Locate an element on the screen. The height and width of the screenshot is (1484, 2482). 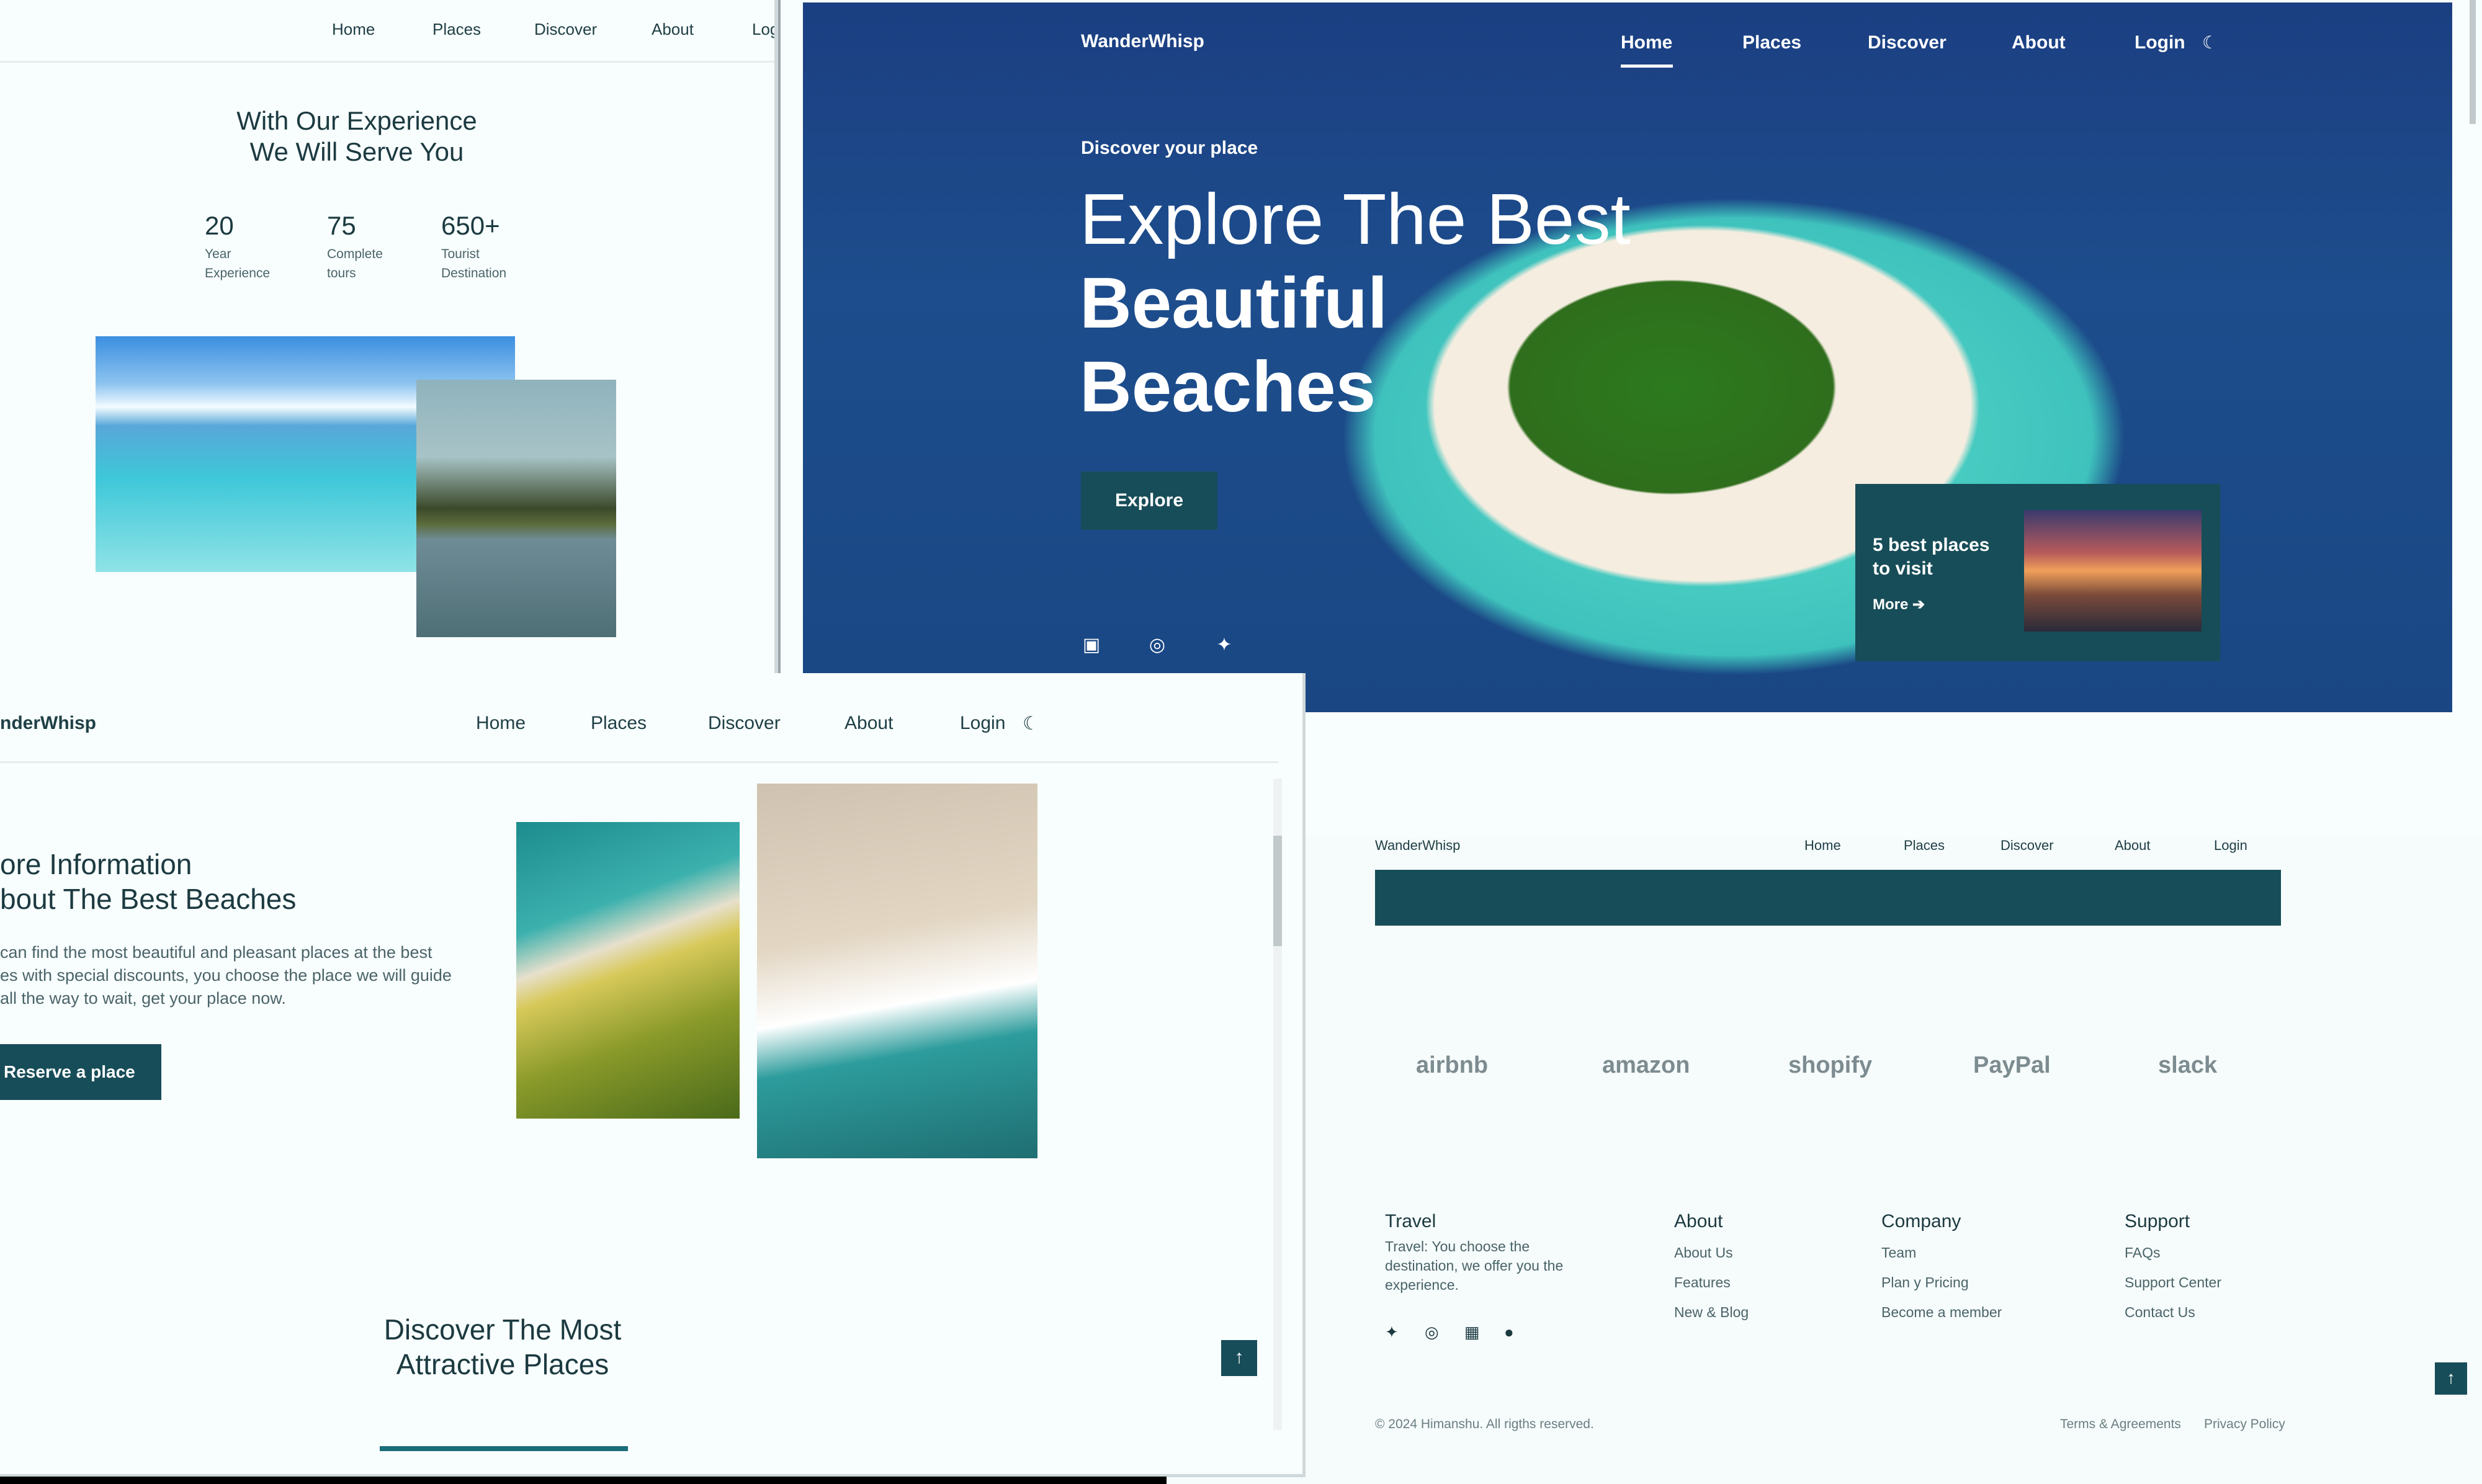
stat-number: 650+ is located at coordinates (471, 225).